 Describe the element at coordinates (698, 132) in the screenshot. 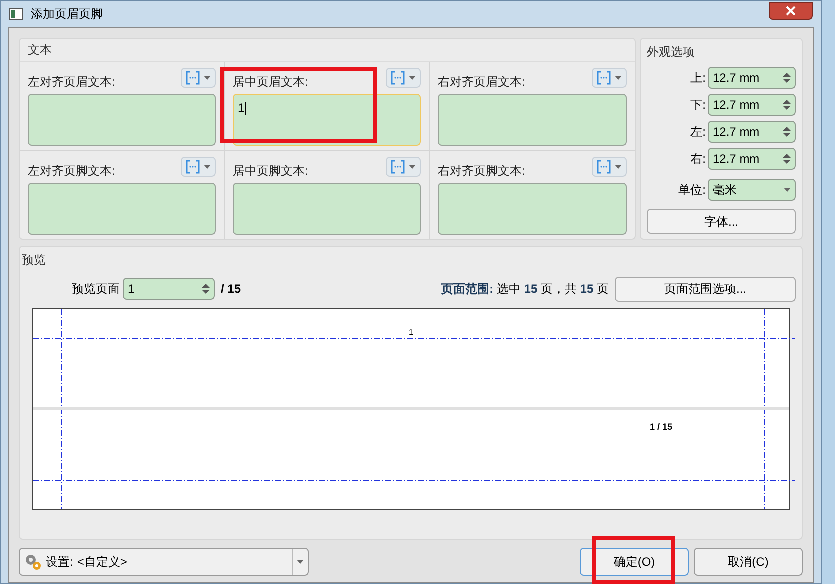

I see `margin-label: 左:` at that location.